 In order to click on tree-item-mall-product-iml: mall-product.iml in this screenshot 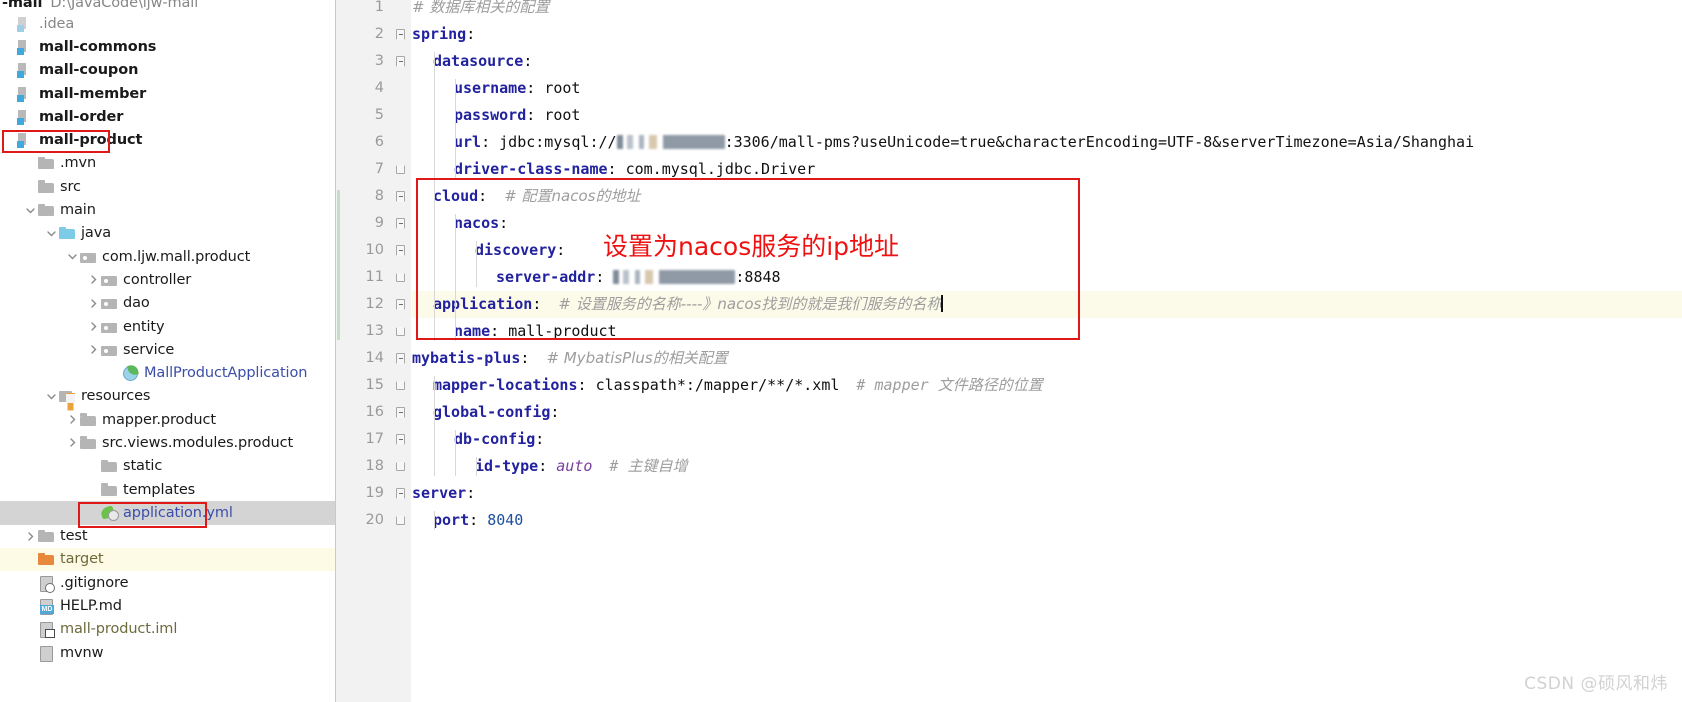, I will do `click(167, 629)`.